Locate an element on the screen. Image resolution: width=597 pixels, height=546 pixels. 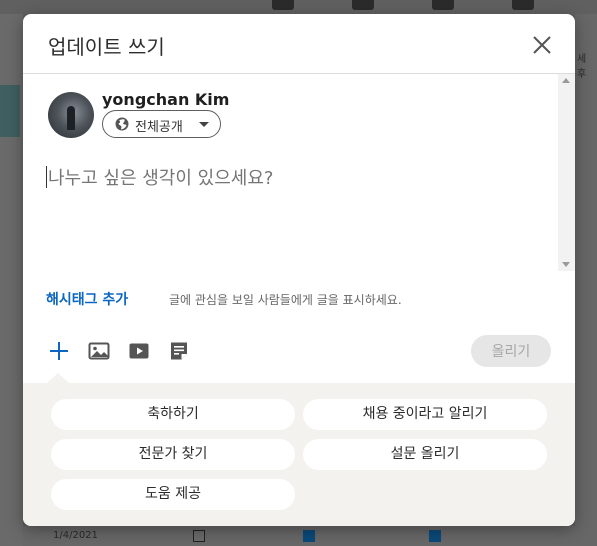
write-article-button is located at coordinates (179, 351).